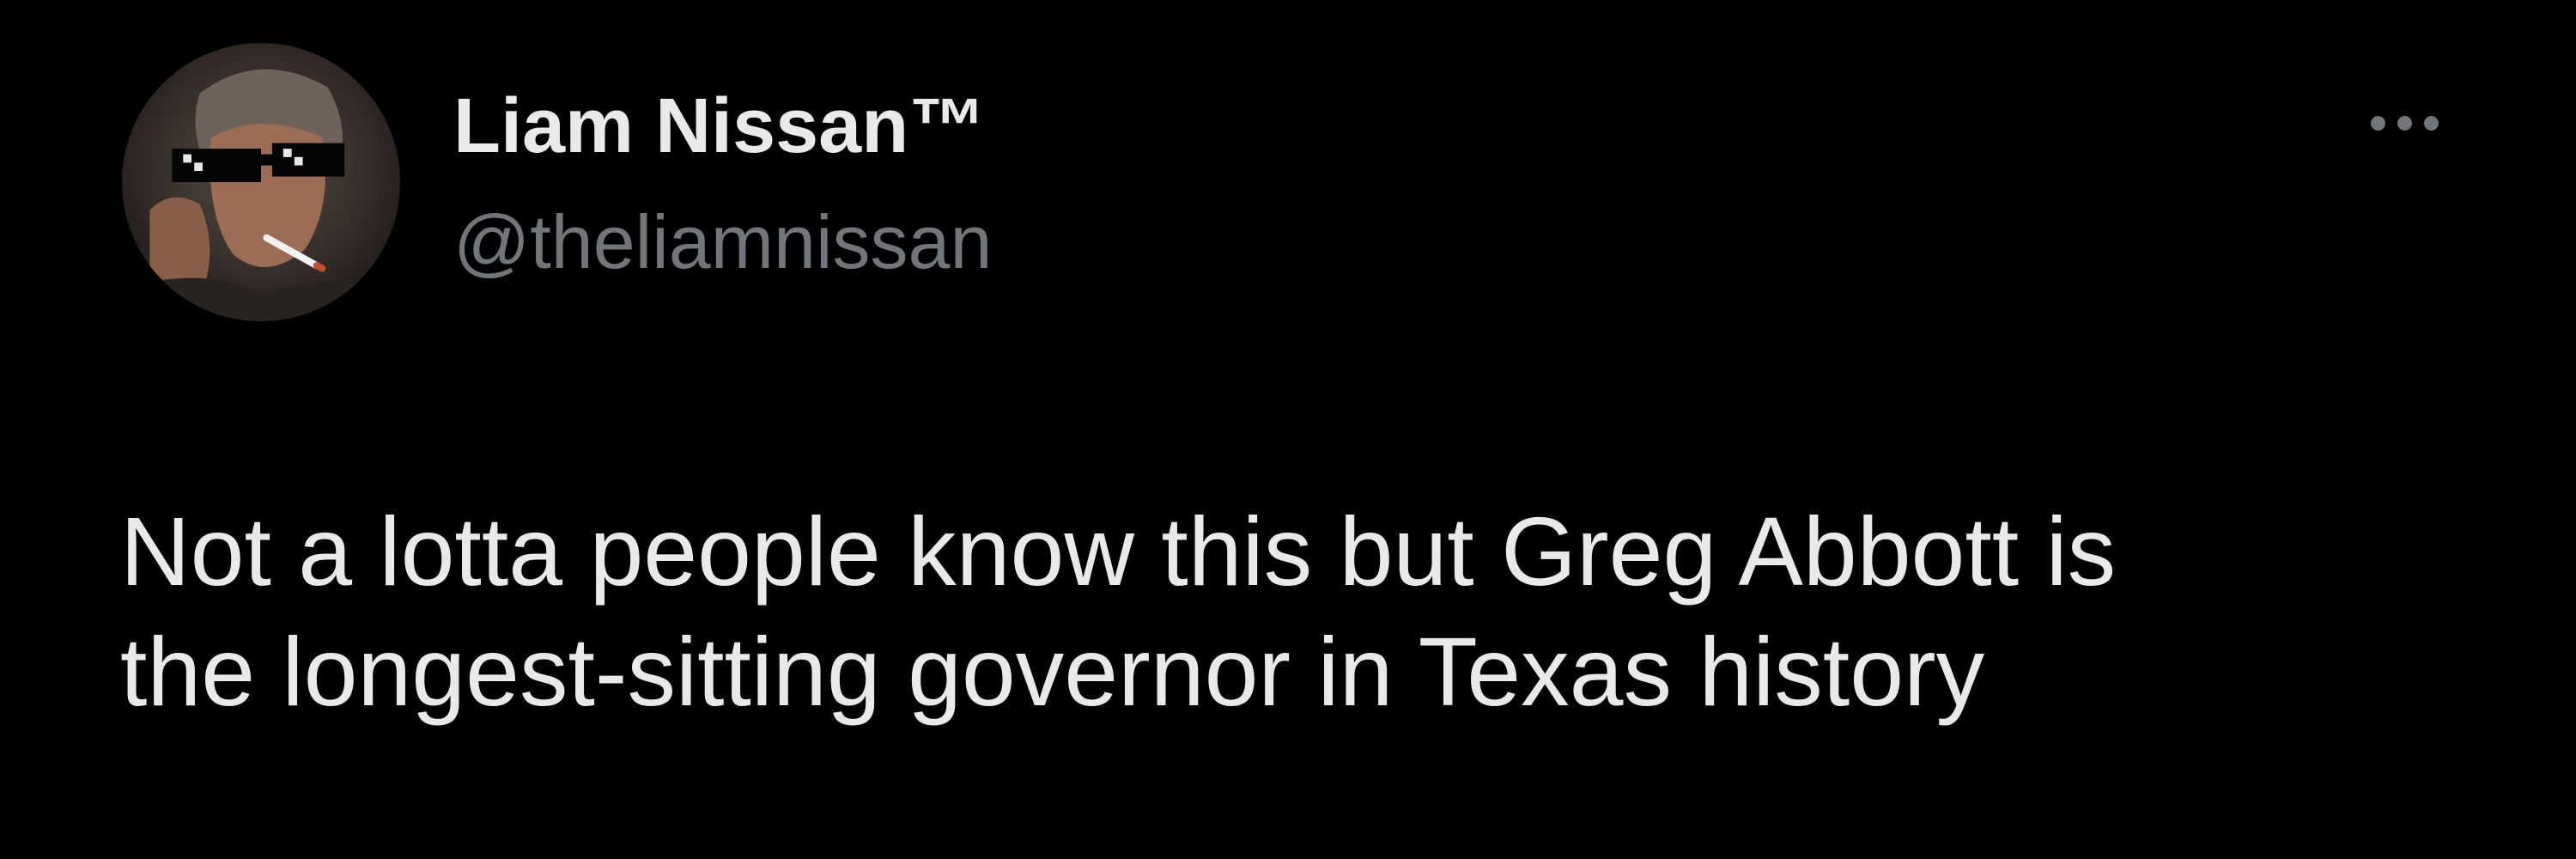 The height and width of the screenshot is (859, 2576). Describe the element at coordinates (719, 126) in the screenshot. I see `author-display-name: Liam Nissan™` at that location.